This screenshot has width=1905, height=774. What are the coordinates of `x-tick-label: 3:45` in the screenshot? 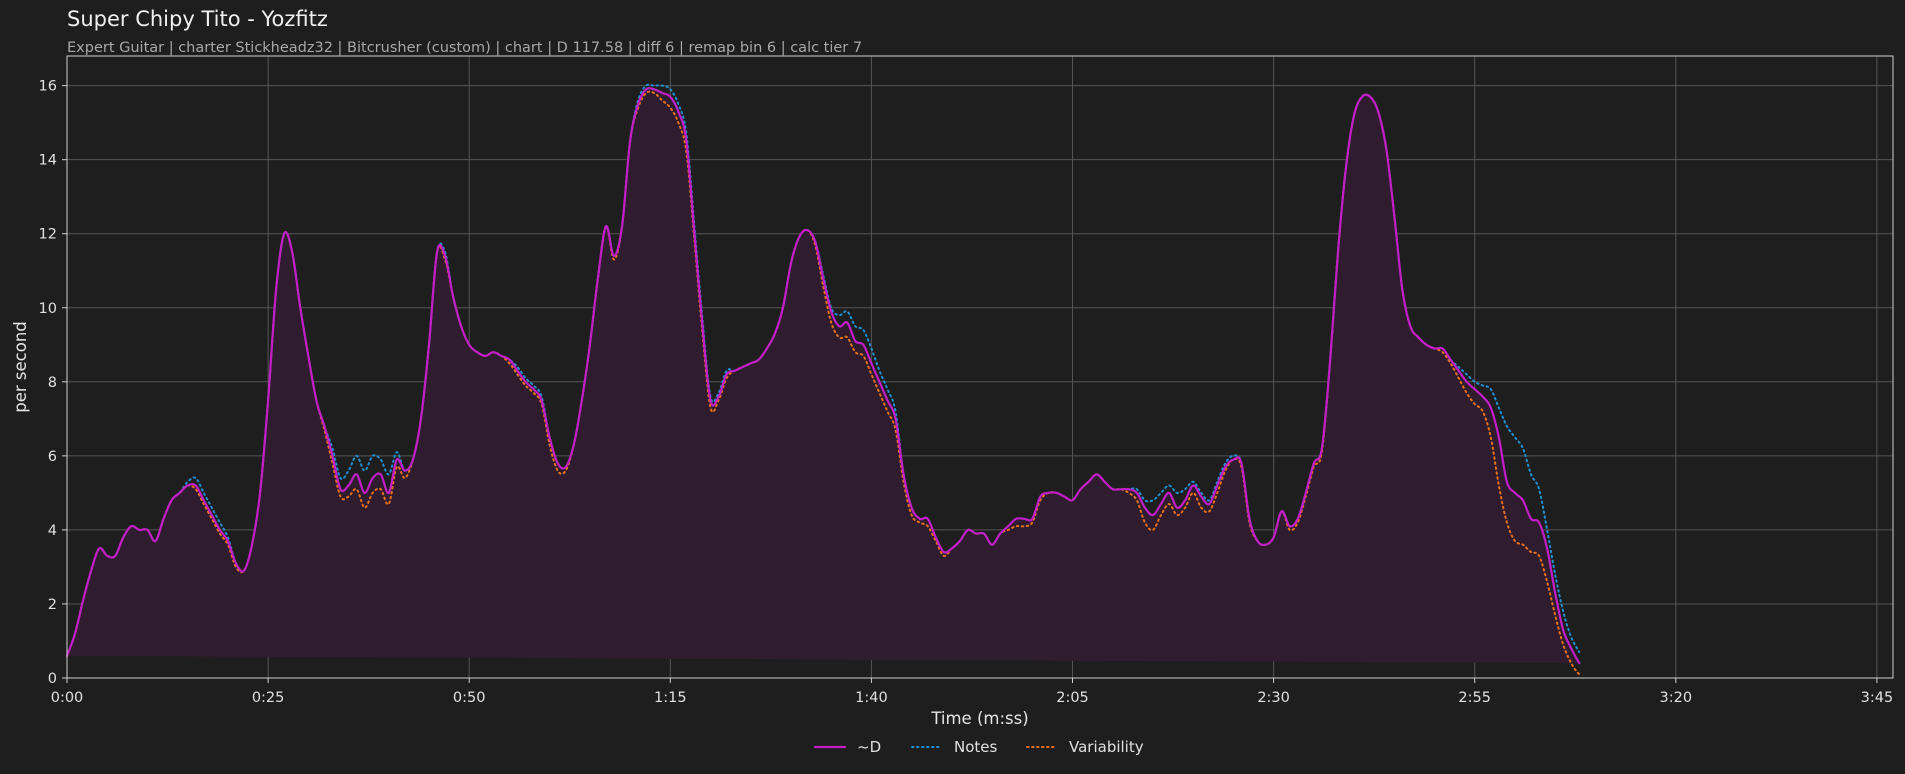 It's located at (1877, 698).